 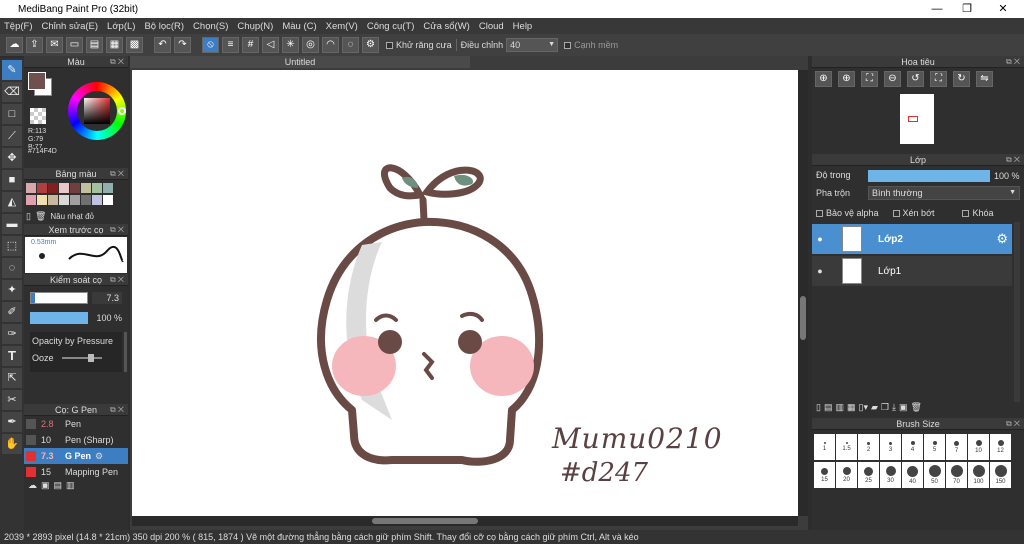 I want to click on new-document-icon: ▯, so click(x=28, y=216).